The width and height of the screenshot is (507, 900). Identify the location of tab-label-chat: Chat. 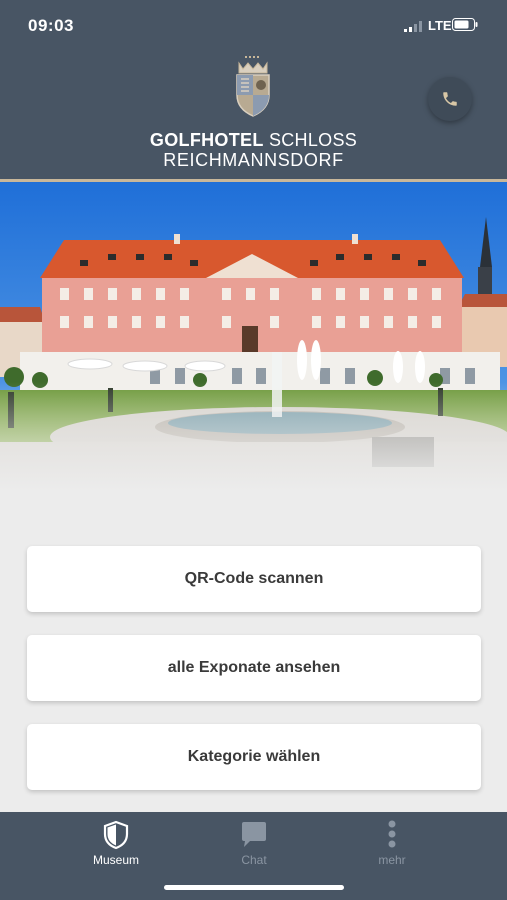
(254, 860).